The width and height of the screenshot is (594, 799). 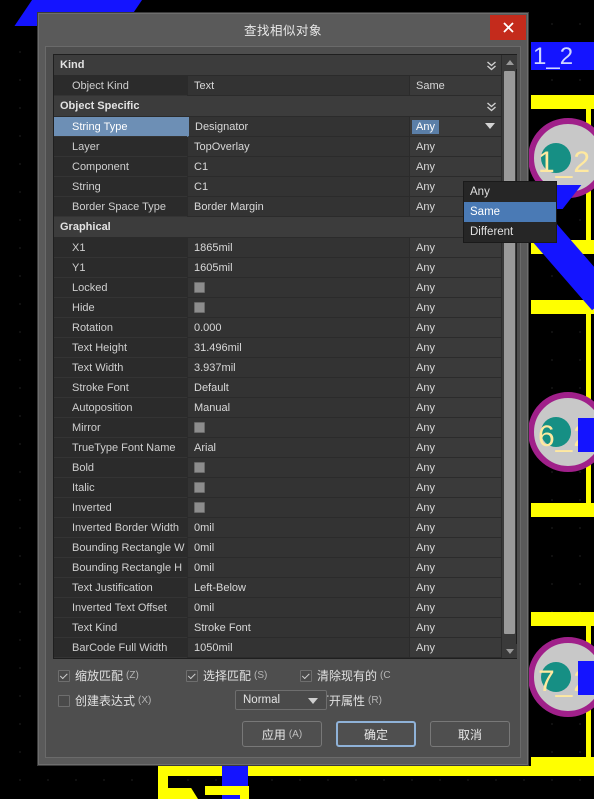 I want to click on property-value: 3.937mil, so click(x=298, y=368).